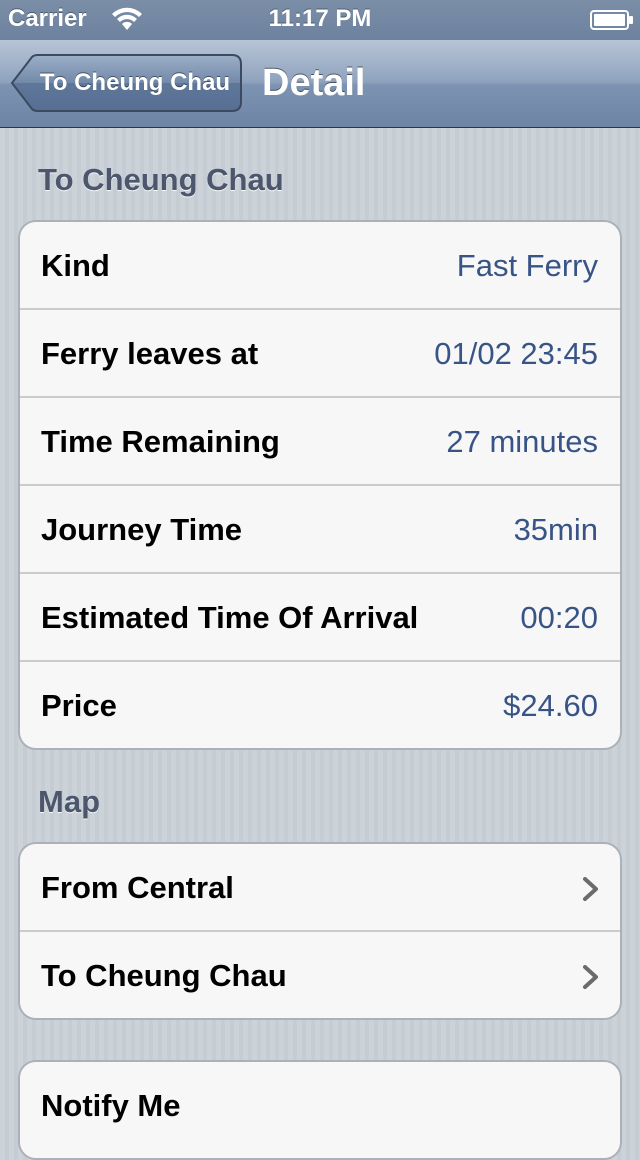 The height and width of the screenshot is (1160, 640). Describe the element at coordinates (320, 705) in the screenshot. I see `detail-row-price: Price $24.60` at that location.